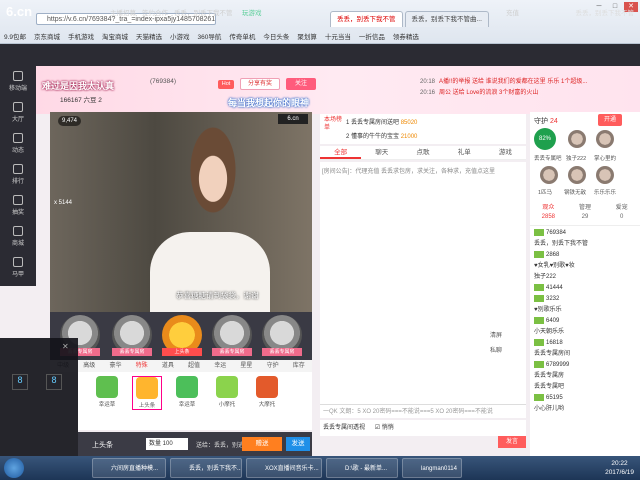 The width and height of the screenshot is (640, 480). I want to click on bookmark-item: 手机游戏, so click(81, 36).